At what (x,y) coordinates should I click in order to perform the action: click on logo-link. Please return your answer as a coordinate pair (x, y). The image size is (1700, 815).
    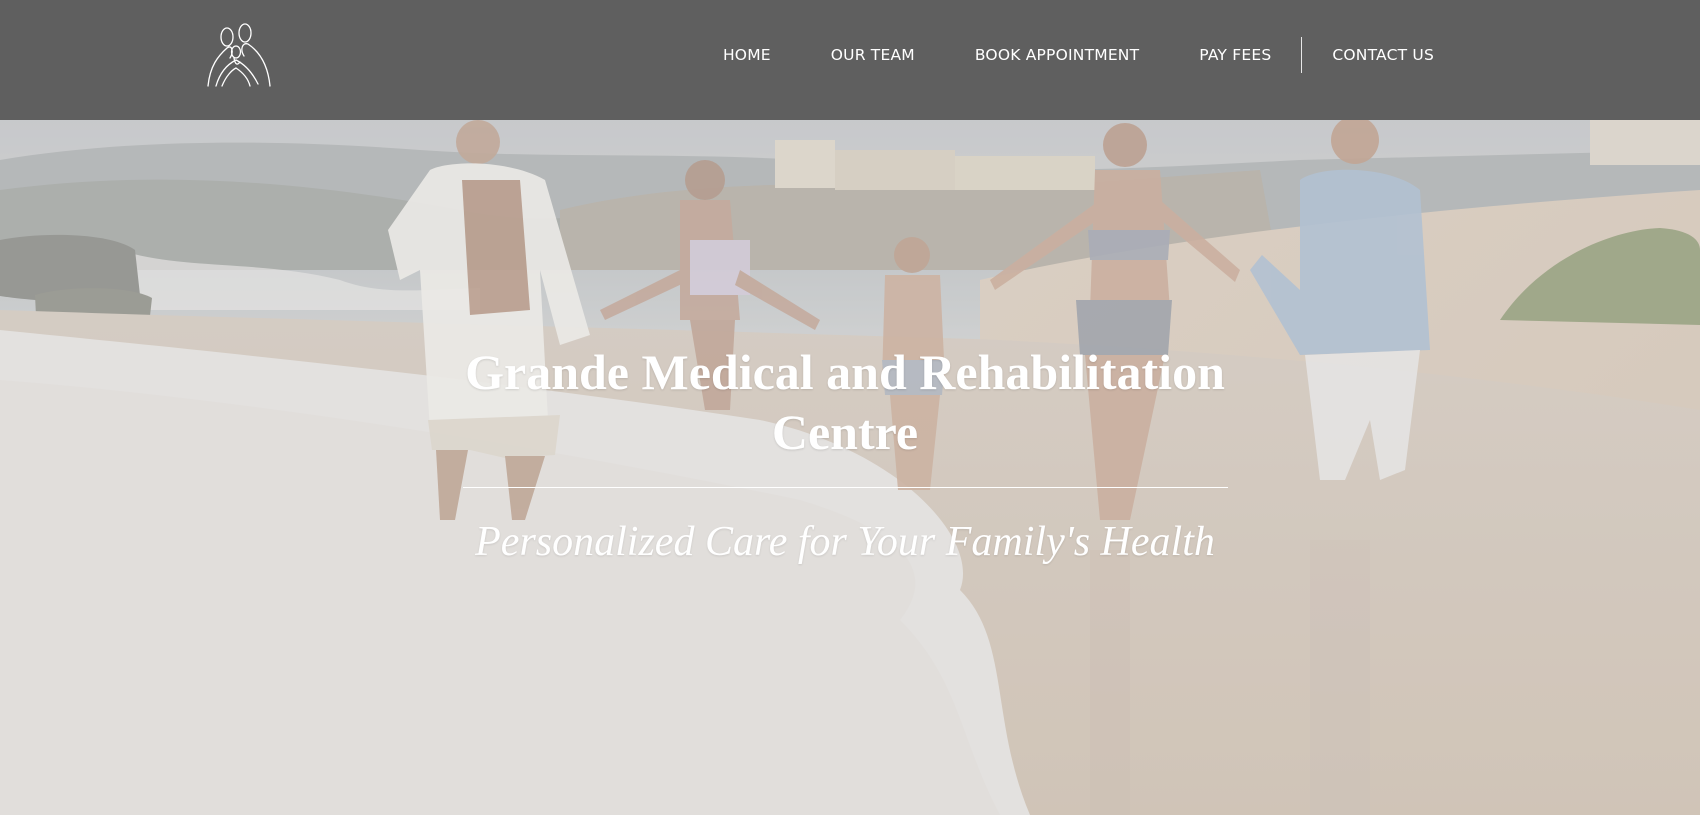
    Looking at the image, I should click on (239, 56).